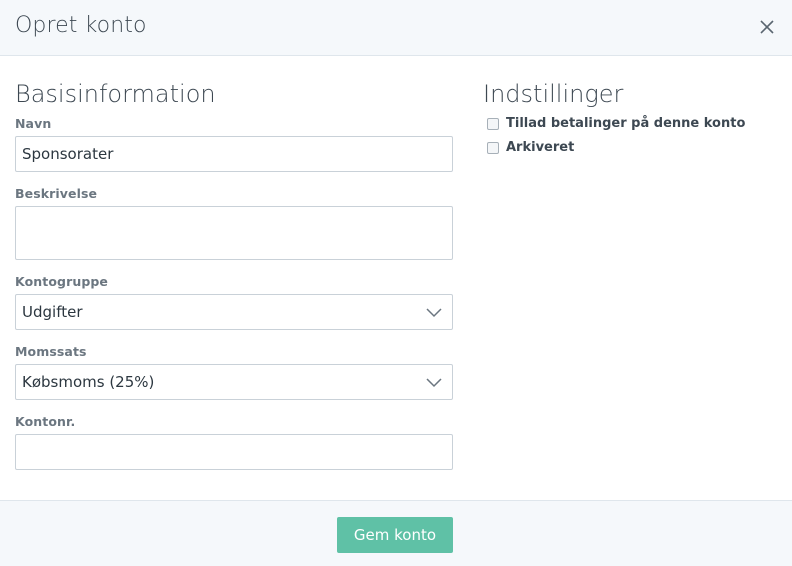  I want to click on vat-rate-label: Momssats, so click(51, 351).